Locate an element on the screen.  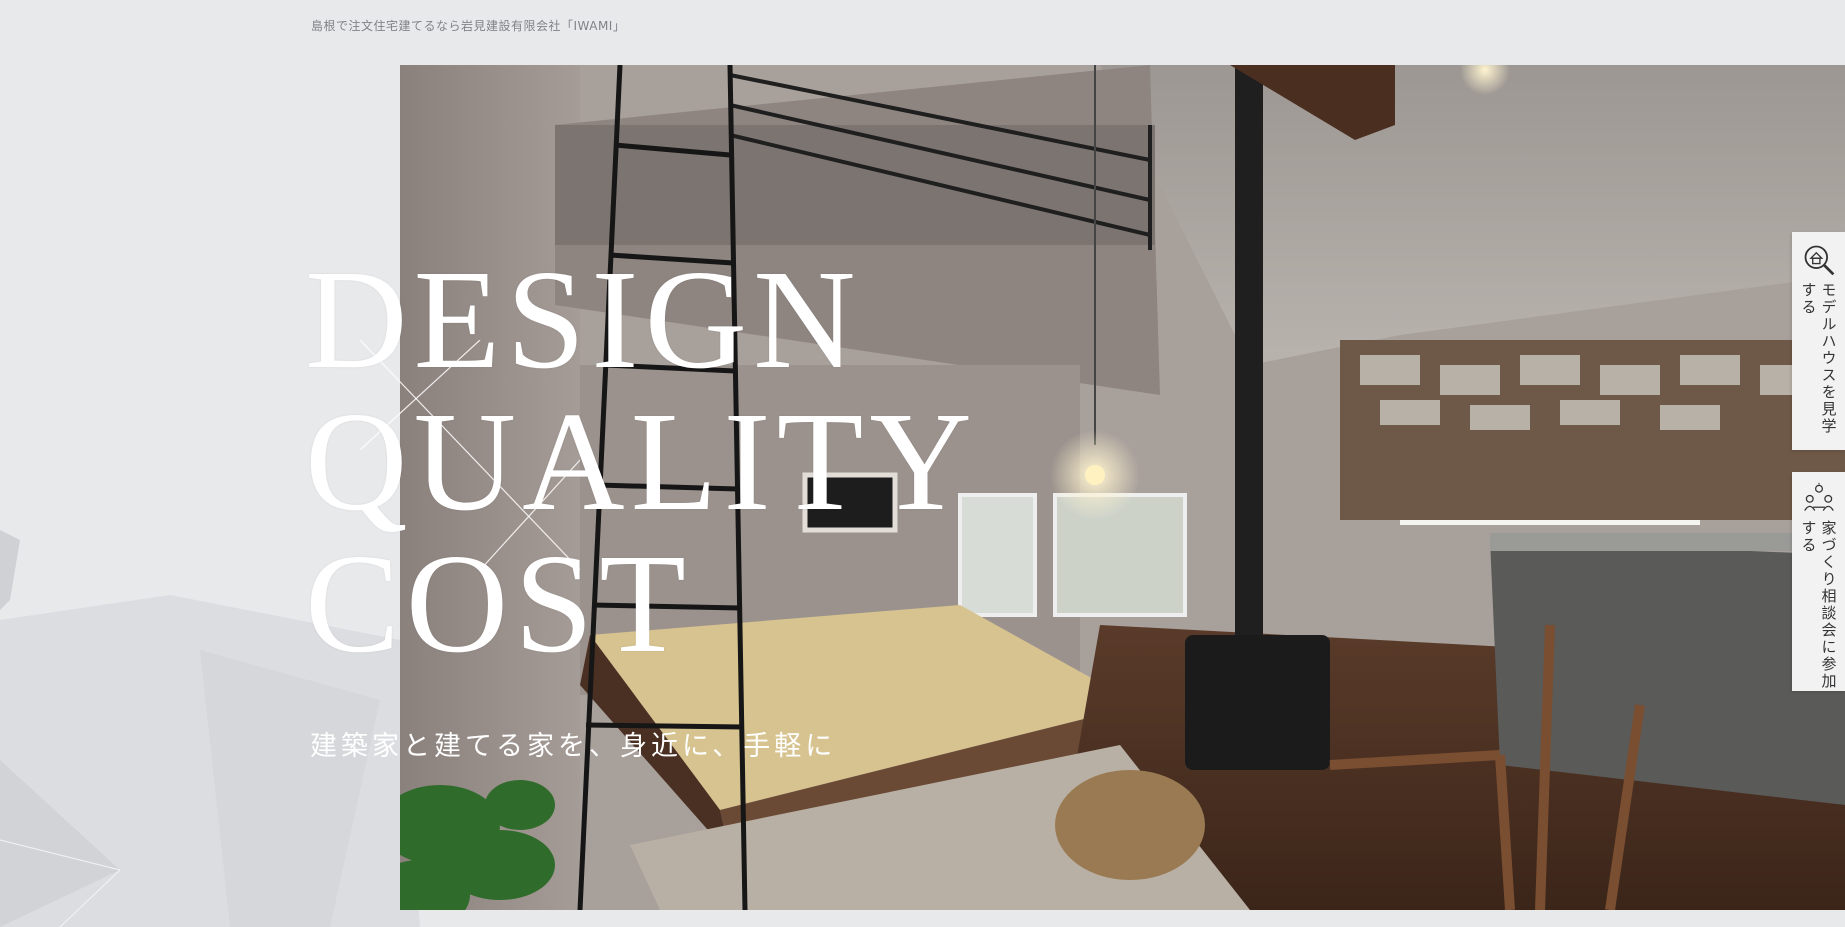
consultation-label: 家づくり相談会に参加する is located at coordinates (1818, 604).